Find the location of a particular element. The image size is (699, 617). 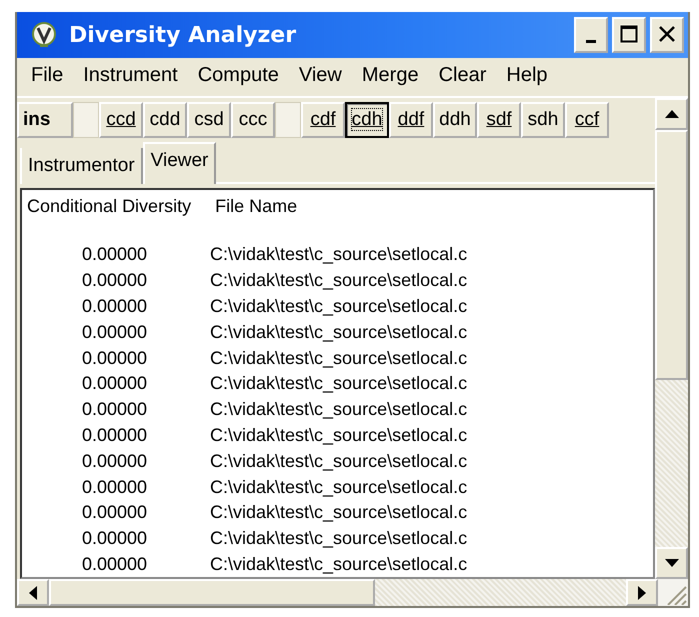

menu-item: View is located at coordinates (323, 80).